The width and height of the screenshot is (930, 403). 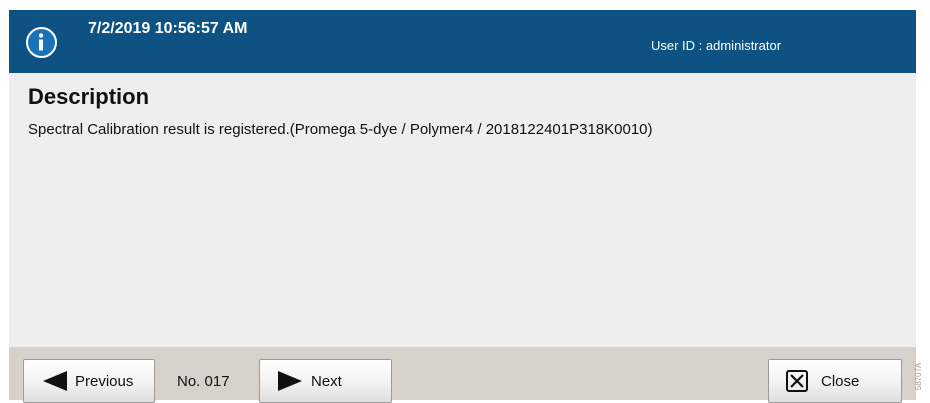 I want to click on next-button: Next, so click(x=325, y=381).